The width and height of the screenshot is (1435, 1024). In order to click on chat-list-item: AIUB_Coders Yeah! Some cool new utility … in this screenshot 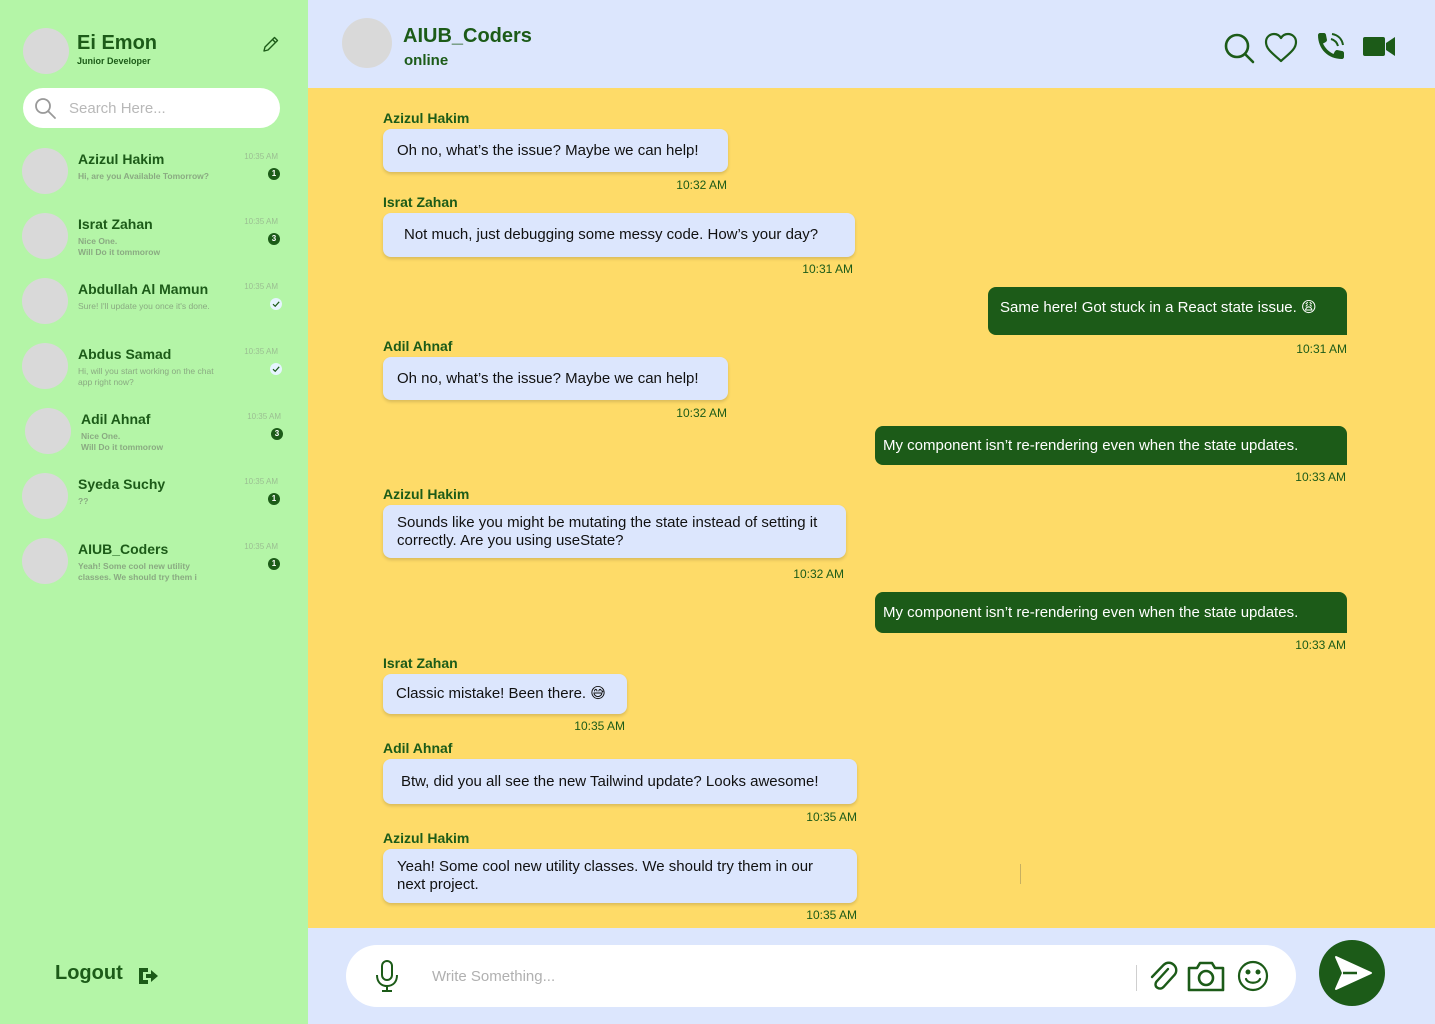, I will do `click(153, 563)`.